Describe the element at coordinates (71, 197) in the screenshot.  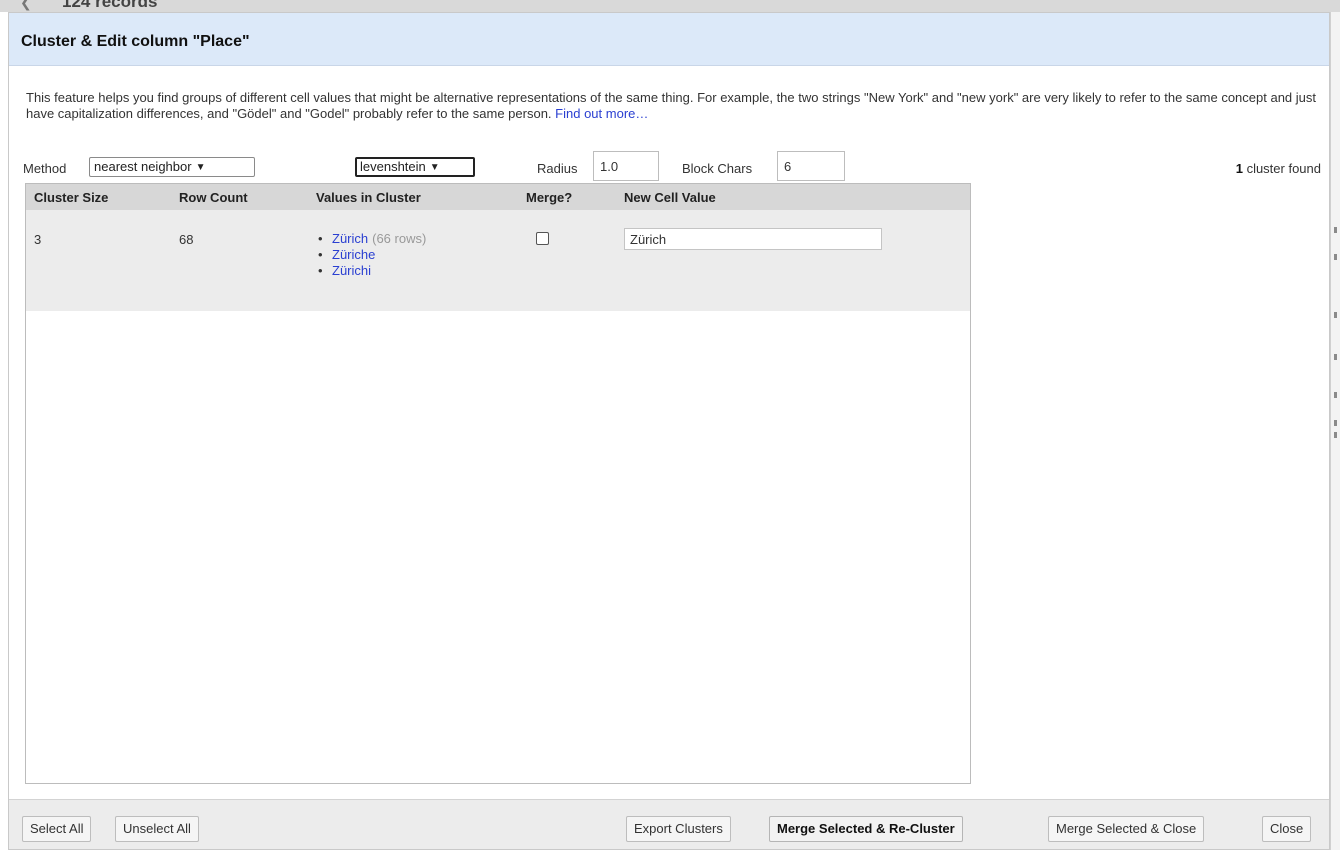
I see `header-cluster-size: Cluster Size` at that location.